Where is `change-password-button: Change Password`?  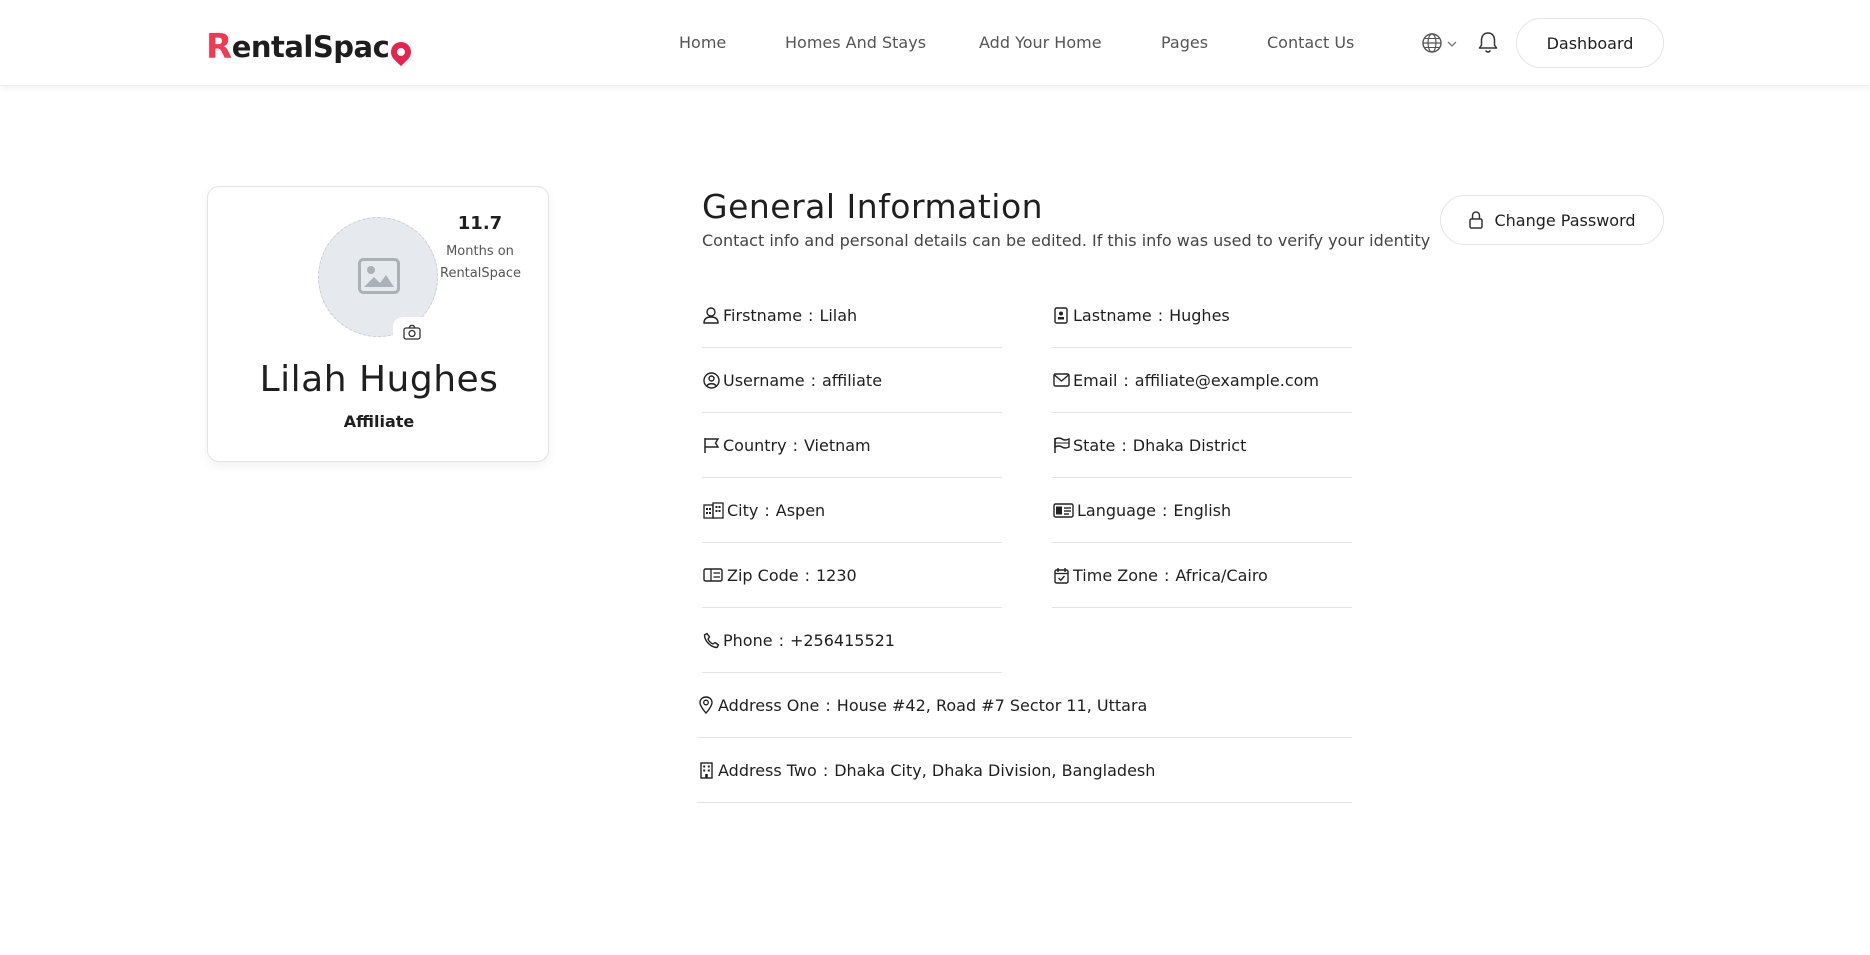
change-password-button: Change Password is located at coordinates (1552, 220).